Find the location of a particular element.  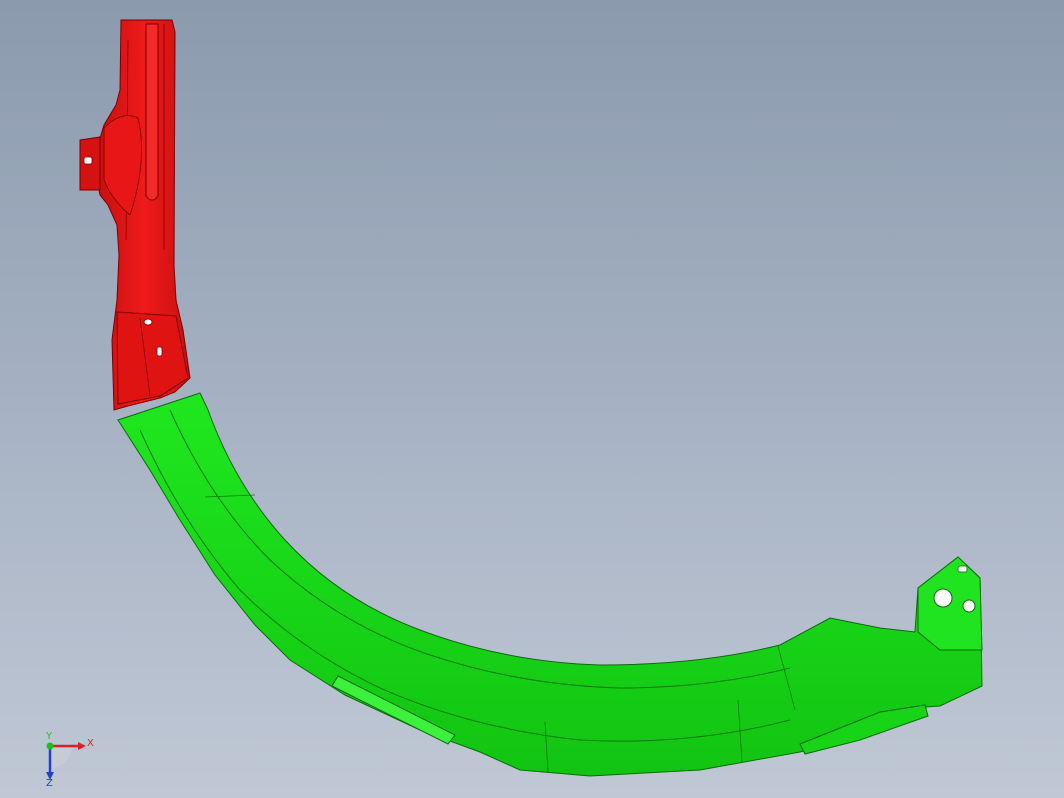

x-arrowhead-icon is located at coordinates (82, 746).